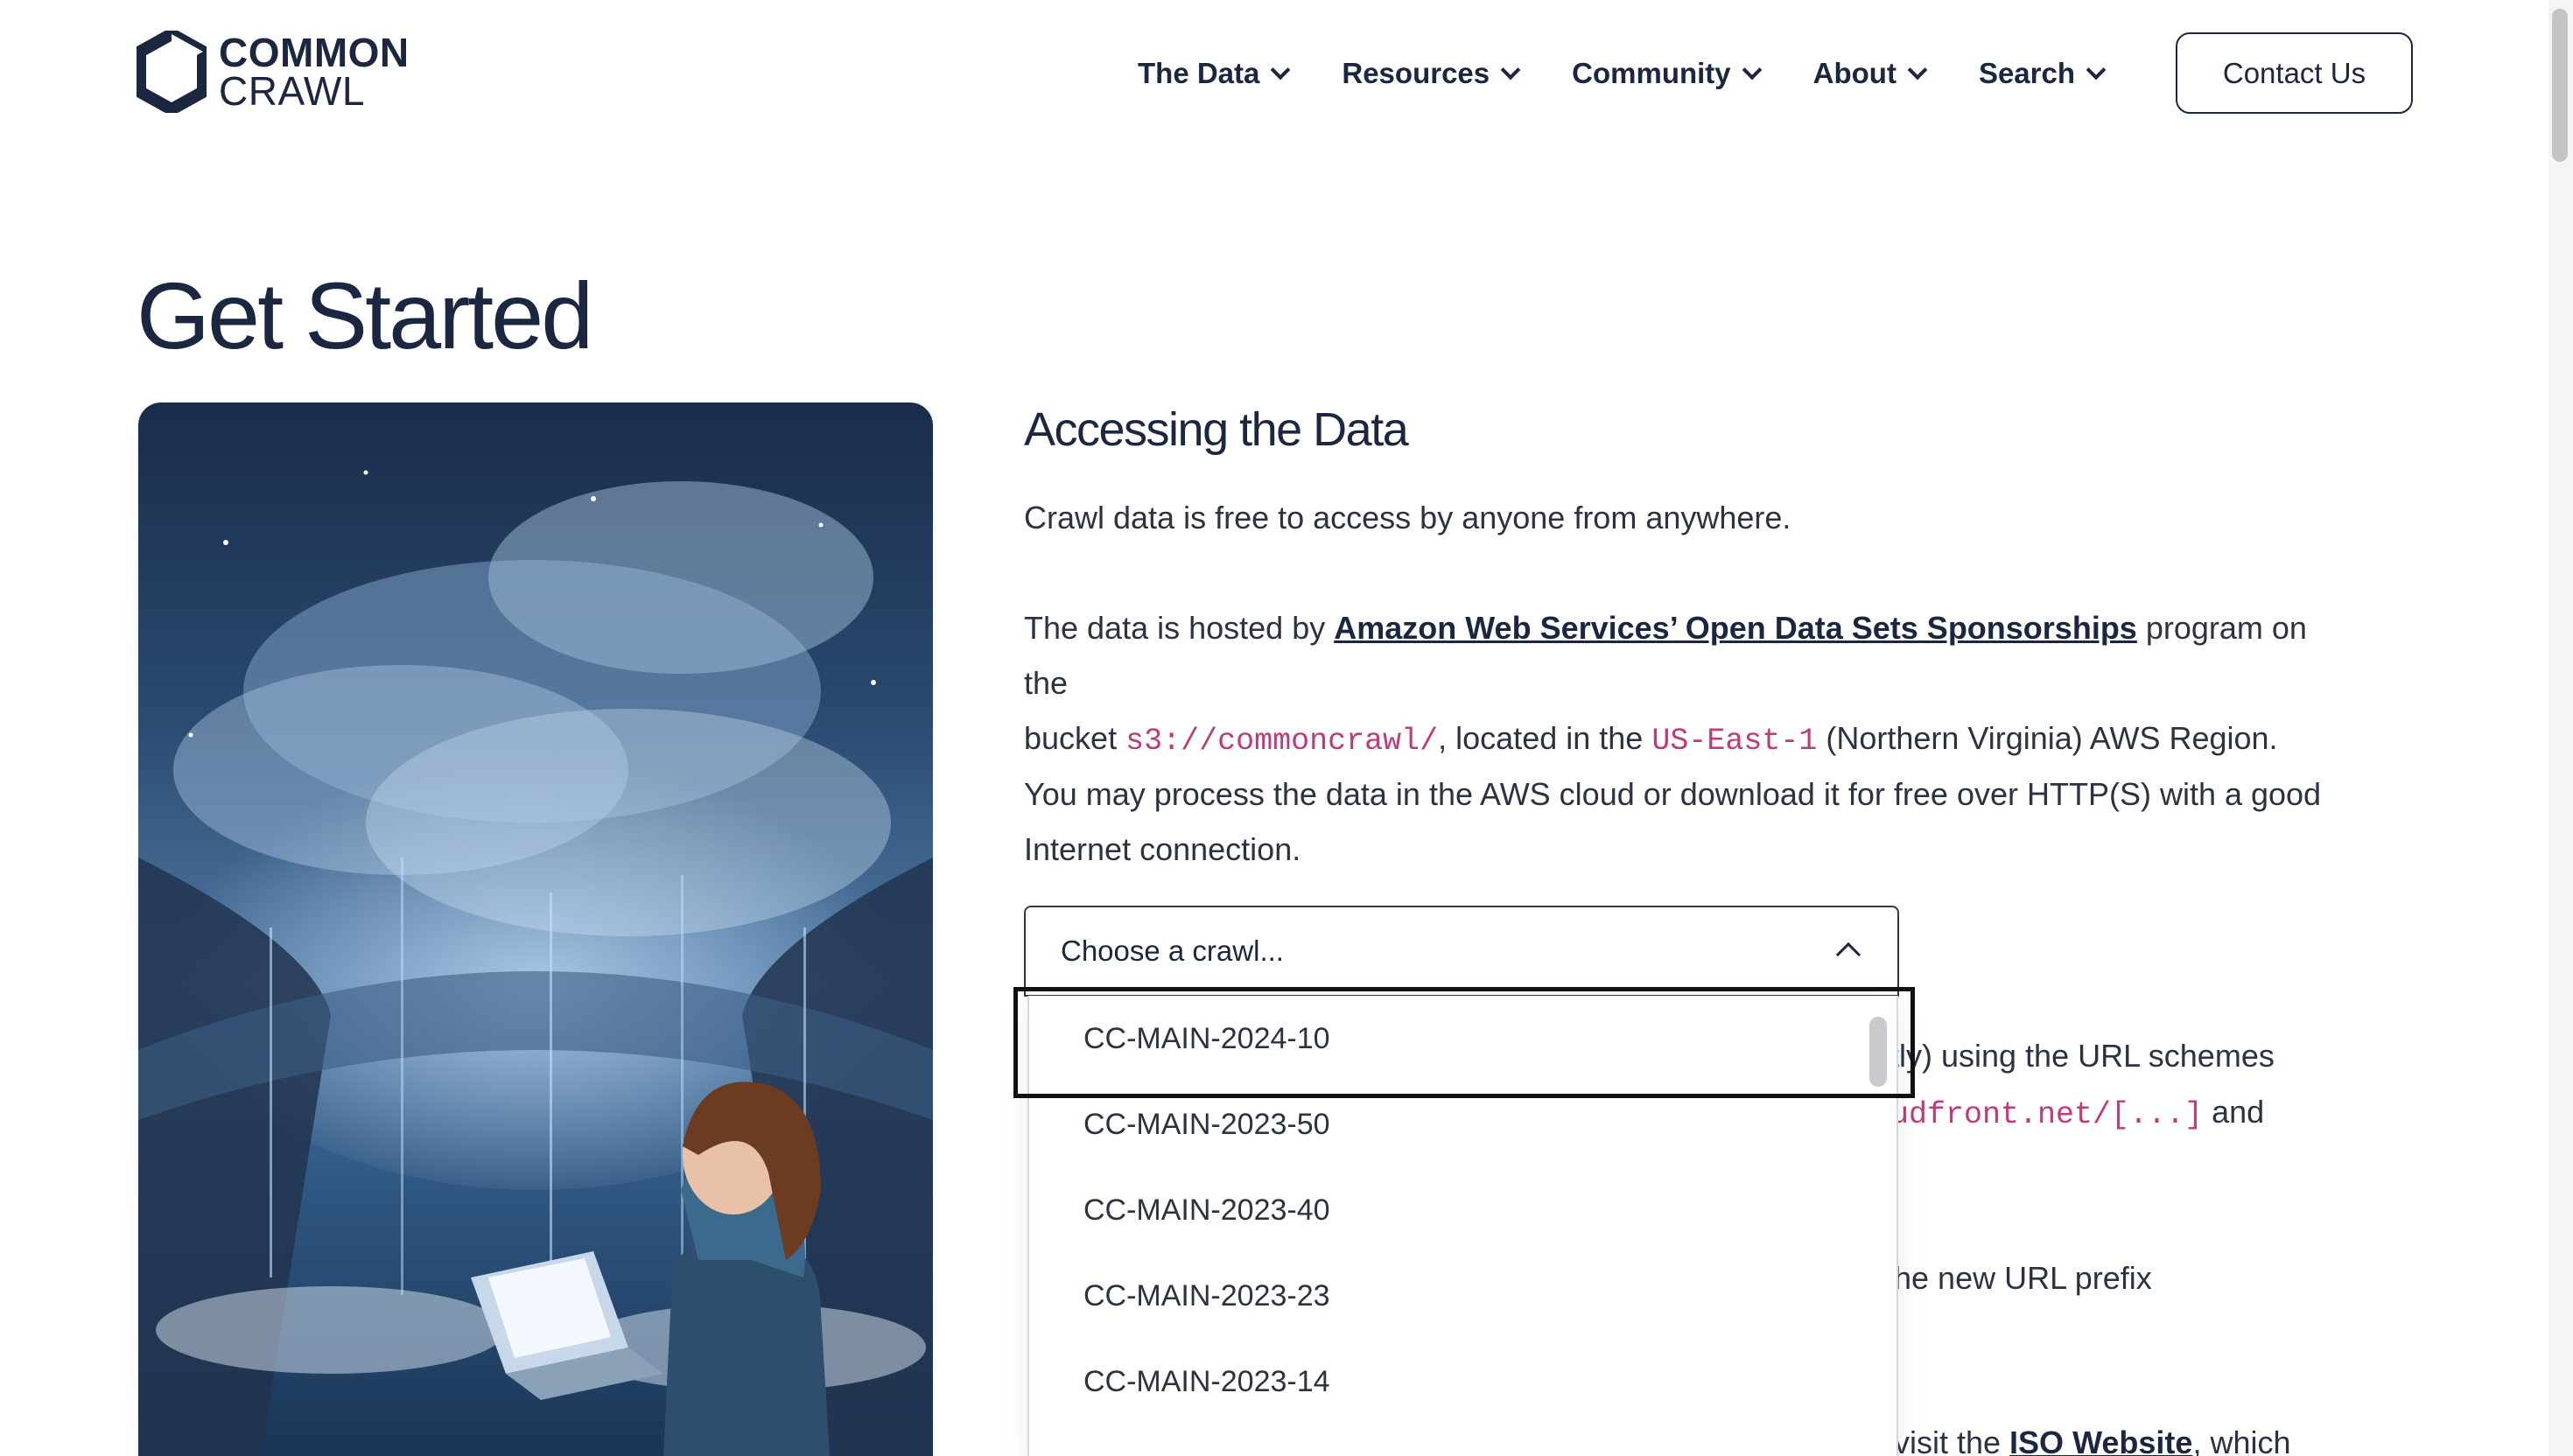 The width and height of the screenshot is (2573, 1456). I want to click on nav-community: Community, so click(1667, 73).